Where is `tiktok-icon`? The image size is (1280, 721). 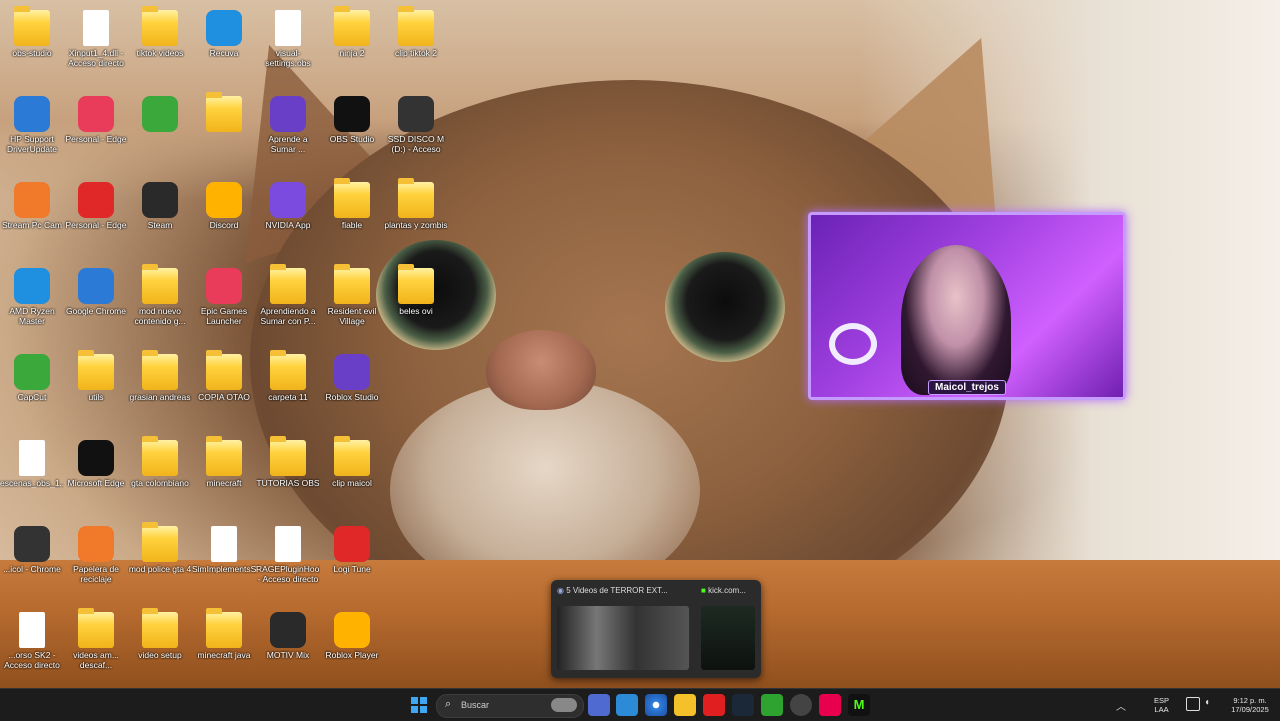
tiktok-icon is located at coordinates (830, 705).